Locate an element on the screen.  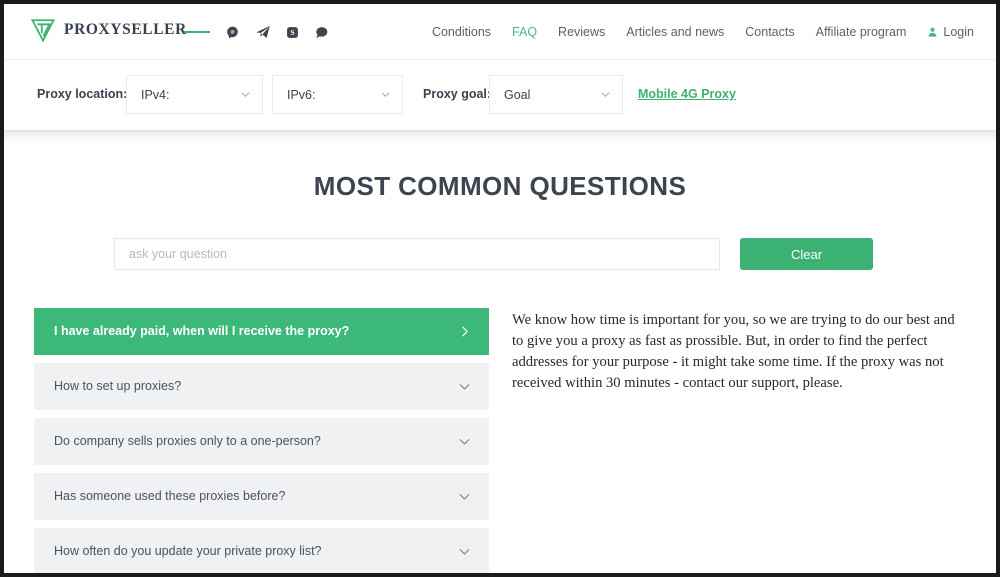
proxy-goal-select: Goal is located at coordinates (556, 94).